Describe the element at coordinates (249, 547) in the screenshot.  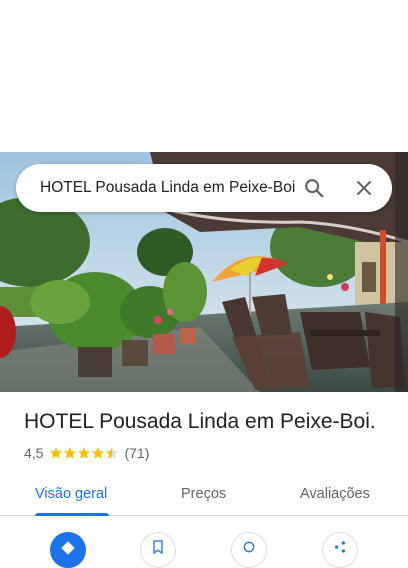
I see `nearby-icon` at that location.